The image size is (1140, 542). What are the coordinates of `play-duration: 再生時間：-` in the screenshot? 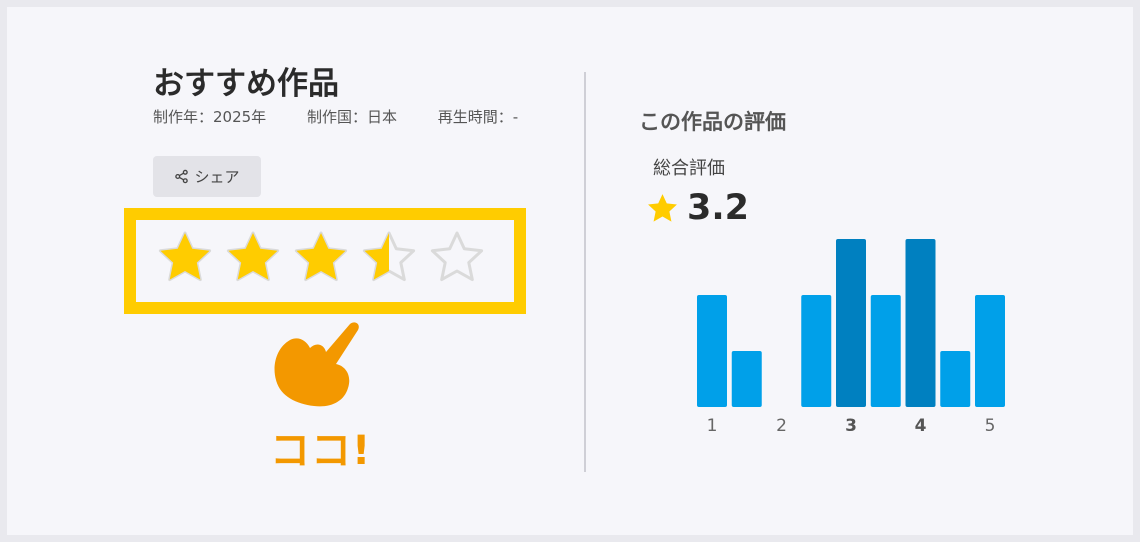 It's located at (478, 117).